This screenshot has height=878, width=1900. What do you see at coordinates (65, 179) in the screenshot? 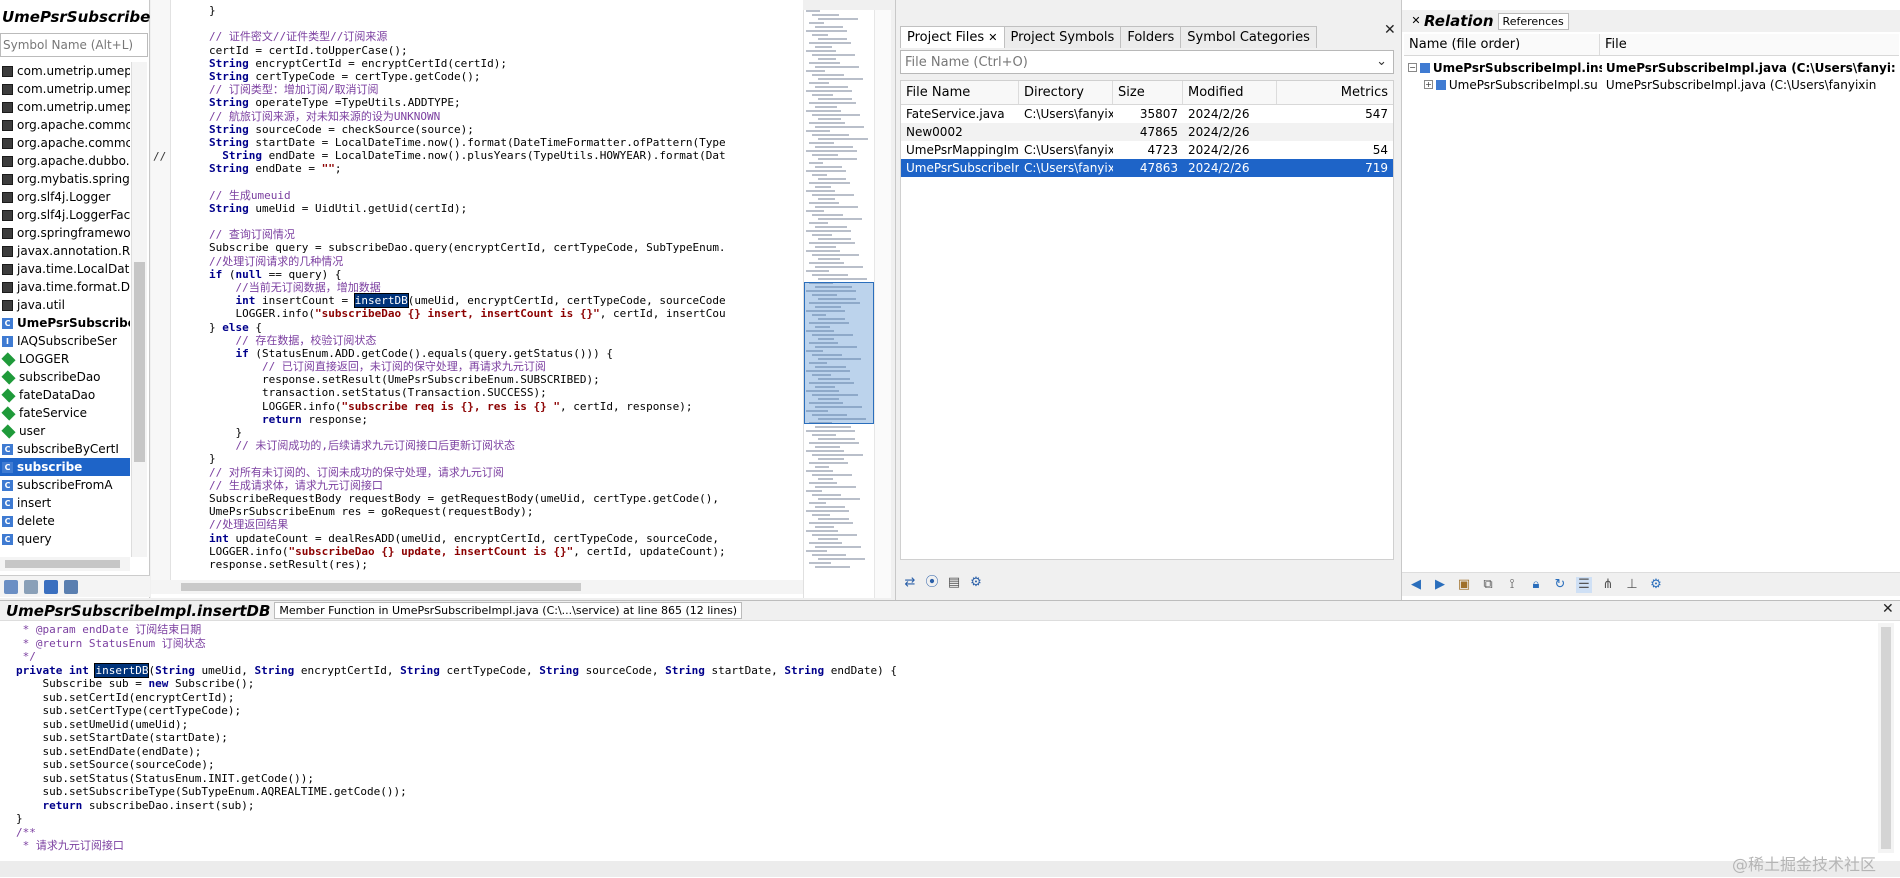
I see `symbol-item: org.mybatis.spring.` at bounding box center [65, 179].